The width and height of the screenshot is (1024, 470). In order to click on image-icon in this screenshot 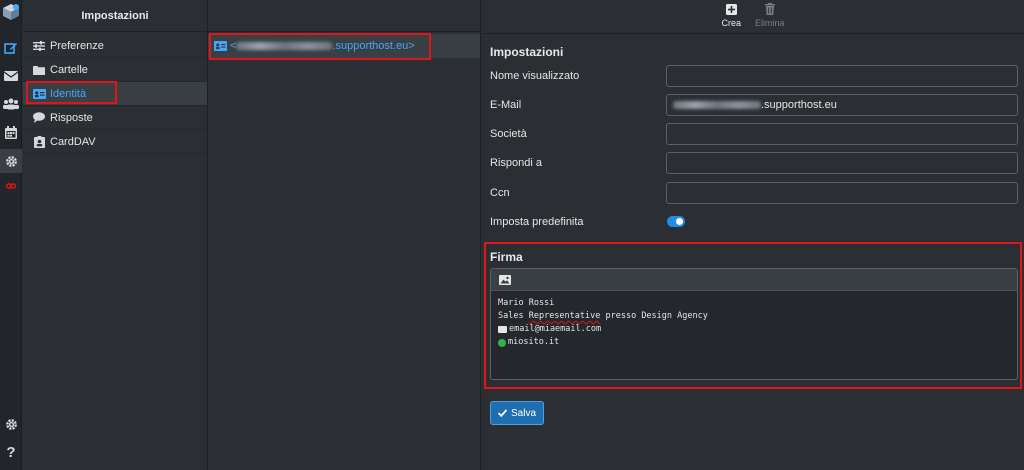, I will do `click(505, 279)`.